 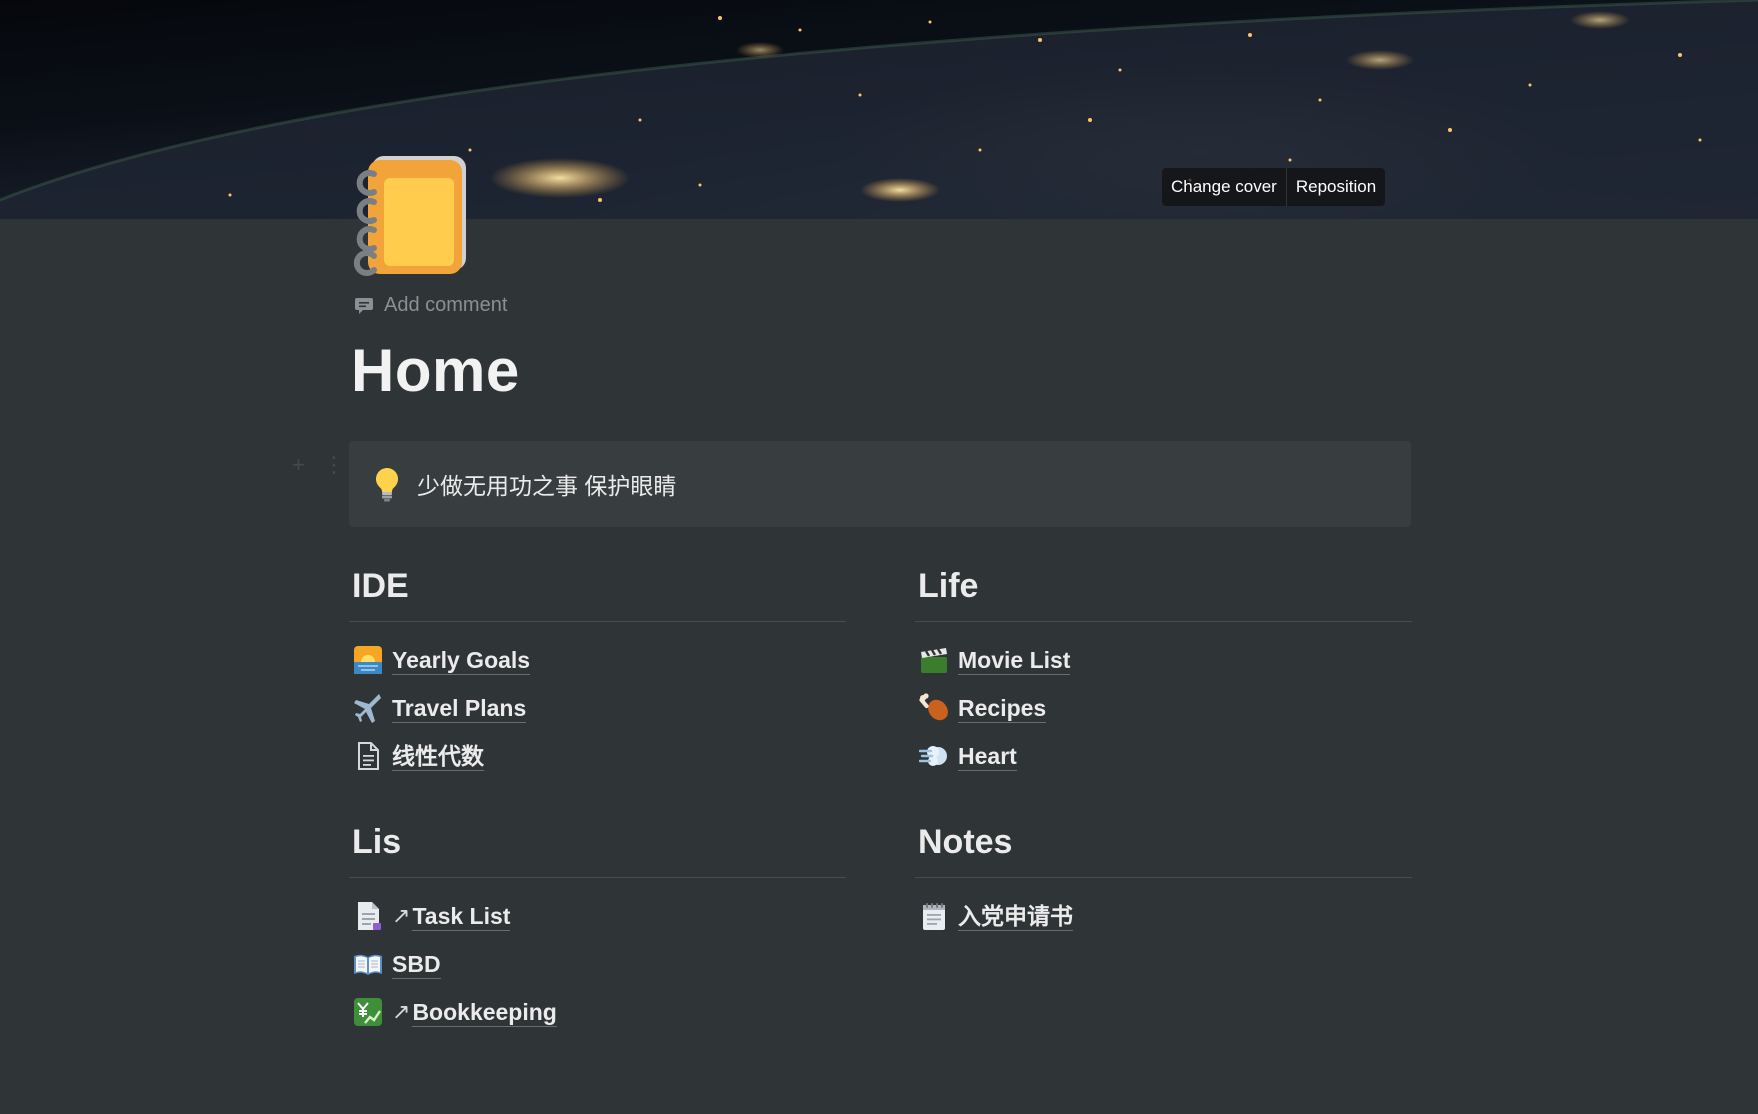 What do you see at coordinates (459, 708) in the screenshot?
I see `page-link-label: Travel Plans` at bounding box center [459, 708].